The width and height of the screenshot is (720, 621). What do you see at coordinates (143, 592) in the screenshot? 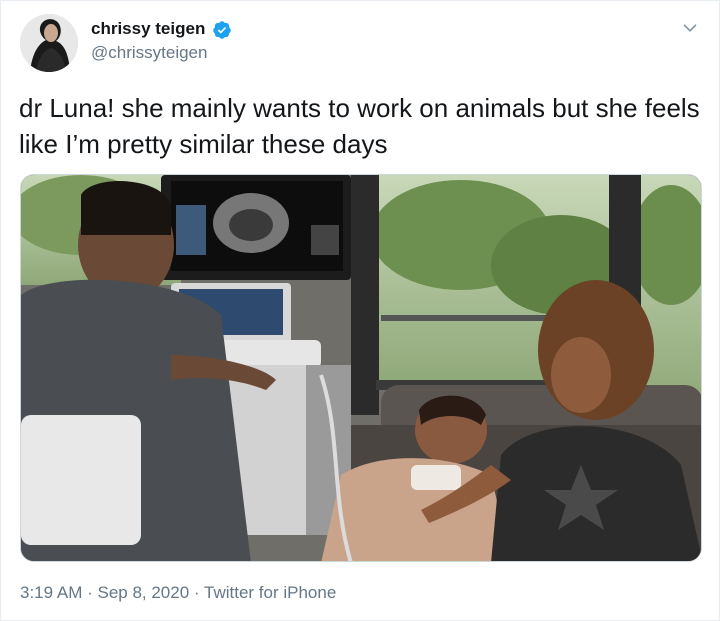
I see `tweet-date: Sep 8, 2020` at bounding box center [143, 592].